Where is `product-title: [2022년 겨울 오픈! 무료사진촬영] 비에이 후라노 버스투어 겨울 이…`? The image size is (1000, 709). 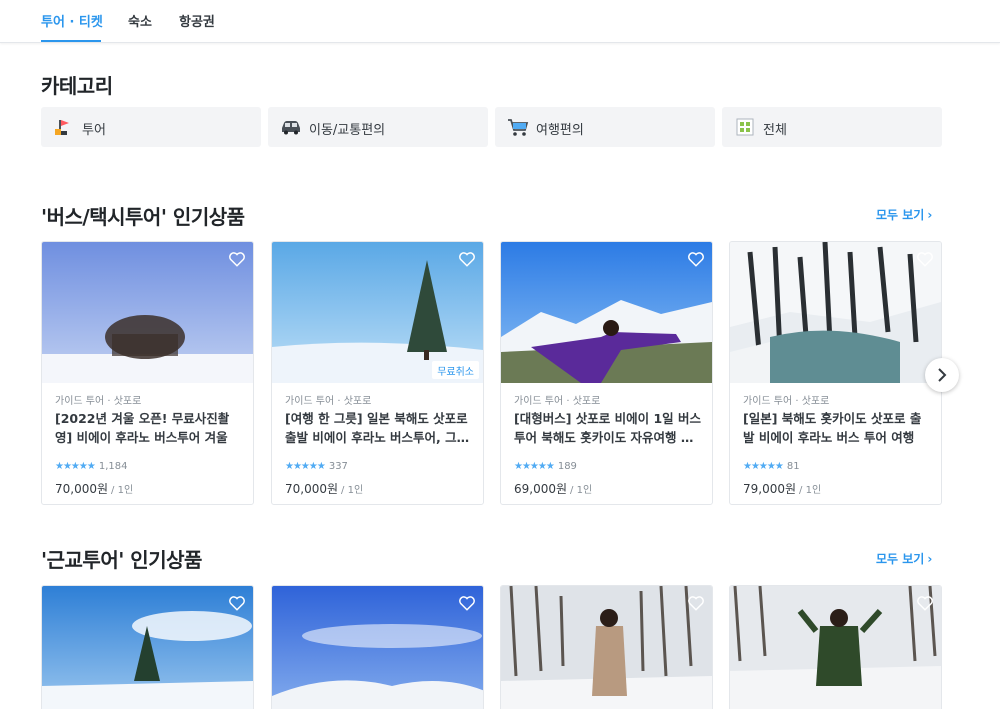
product-title: [2022년 겨울 오픈! 무료사진촬영] 비에이 후라노 버스투어 겨울 이… is located at coordinates (142, 428).